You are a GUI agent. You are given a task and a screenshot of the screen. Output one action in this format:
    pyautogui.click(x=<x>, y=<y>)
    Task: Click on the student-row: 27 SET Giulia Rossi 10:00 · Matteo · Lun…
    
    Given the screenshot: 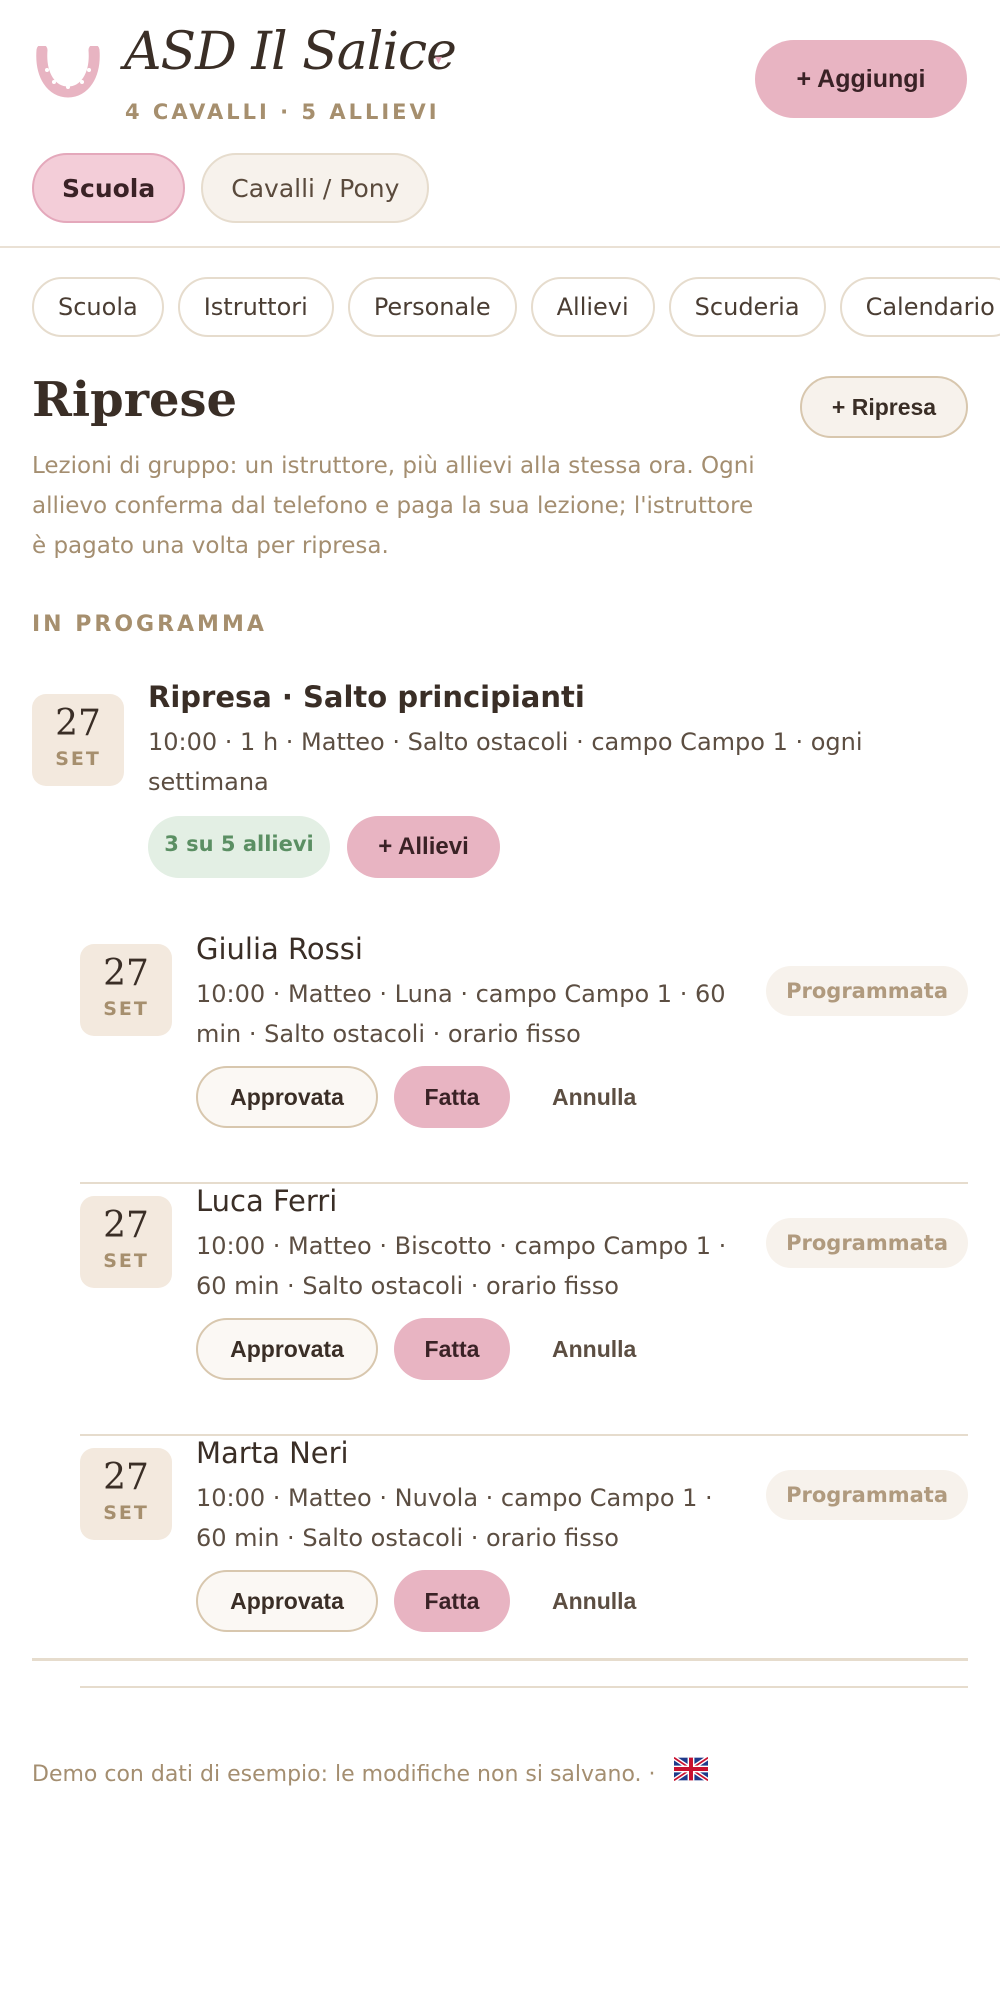 What is the action you would take?
    pyautogui.click(x=524, y=1058)
    